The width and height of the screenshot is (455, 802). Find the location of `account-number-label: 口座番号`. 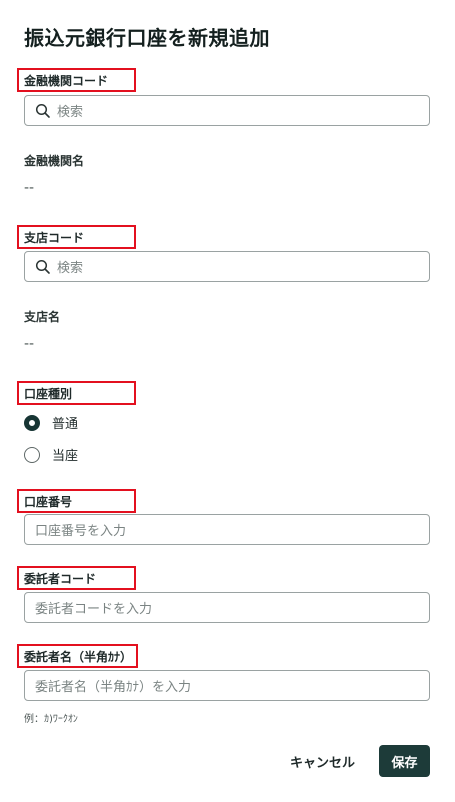

account-number-label: 口座番号 is located at coordinates (48, 502).